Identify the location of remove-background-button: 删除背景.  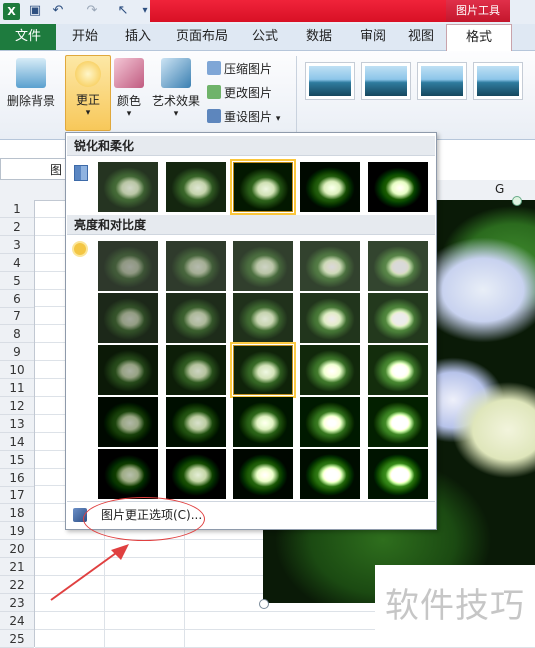
(31, 83).